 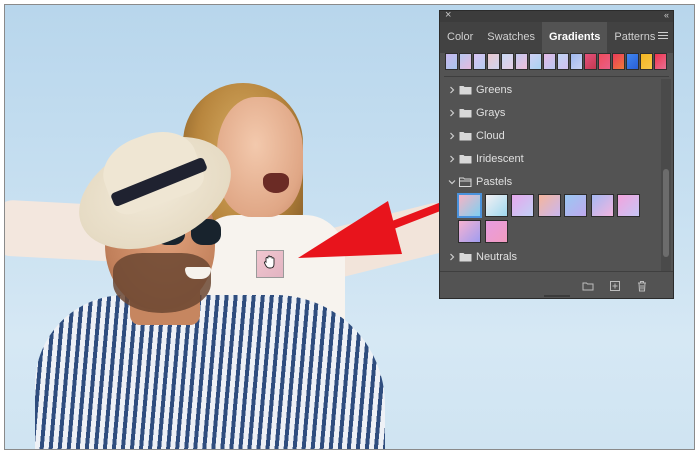 I want to click on tab-patterns: Patterns, so click(x=634, y=37).